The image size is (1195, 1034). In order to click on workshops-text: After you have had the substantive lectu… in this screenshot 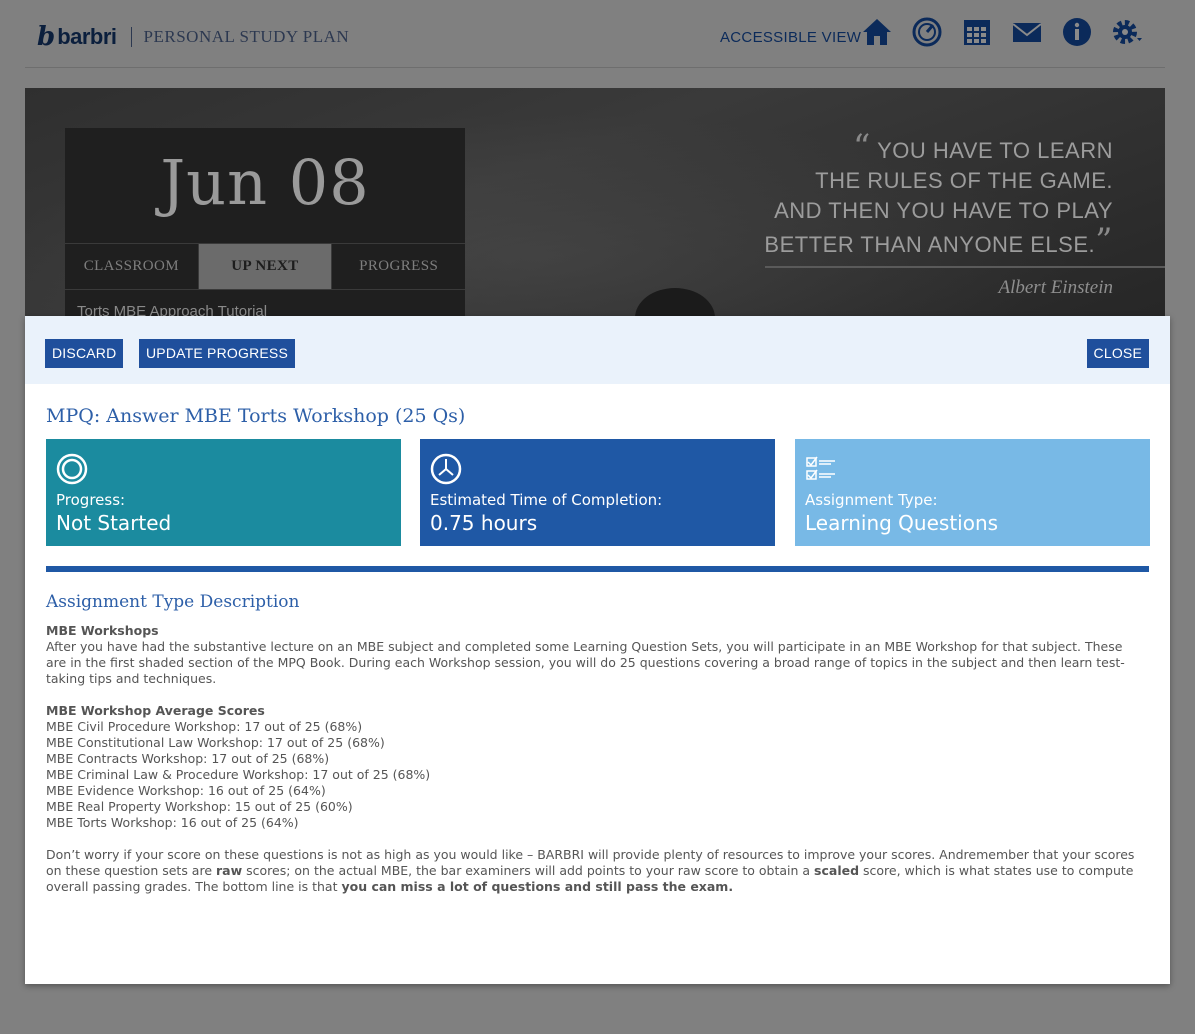, I will do `click(585, 662)`.